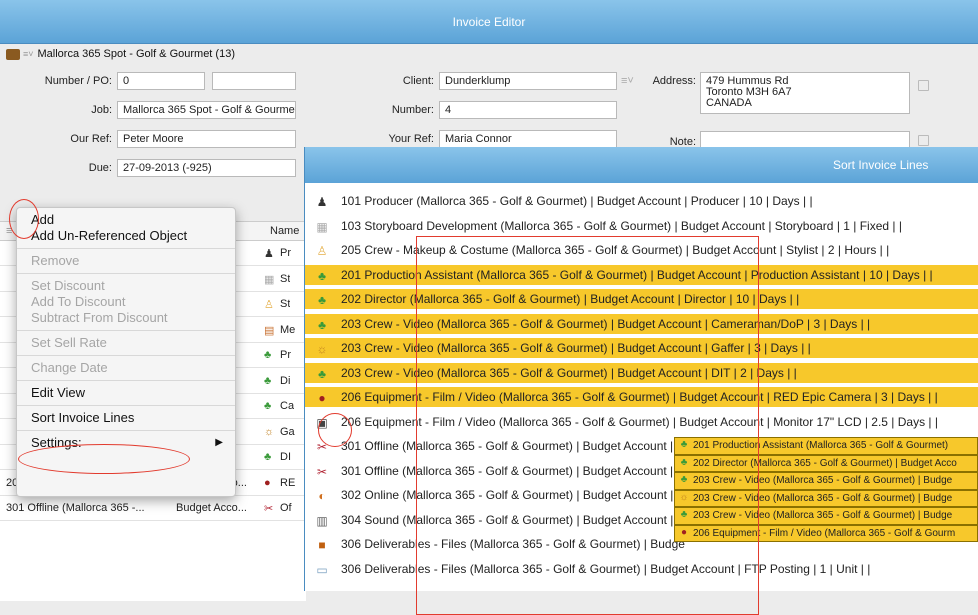 This screenshot has height=615, width=978. What do you see at coordinates (923, 140) in the screenshot?
I see `note-external-link-icon` at bounding box center [923, 140].